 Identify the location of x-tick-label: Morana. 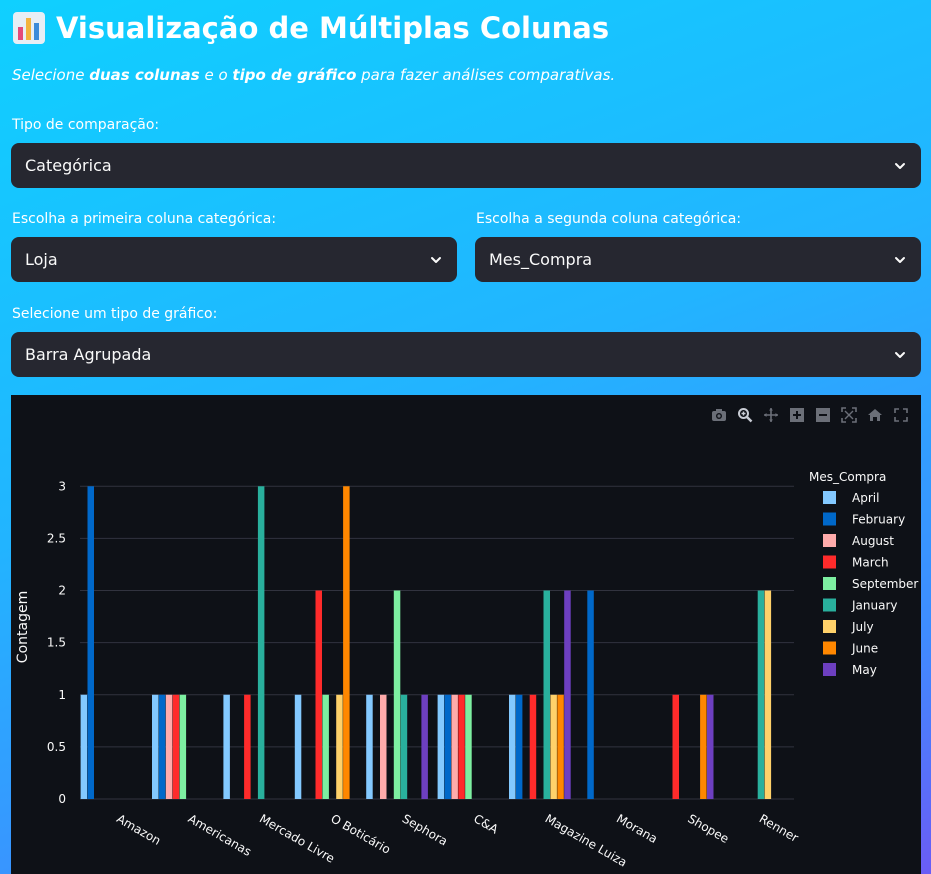
(637, 828).